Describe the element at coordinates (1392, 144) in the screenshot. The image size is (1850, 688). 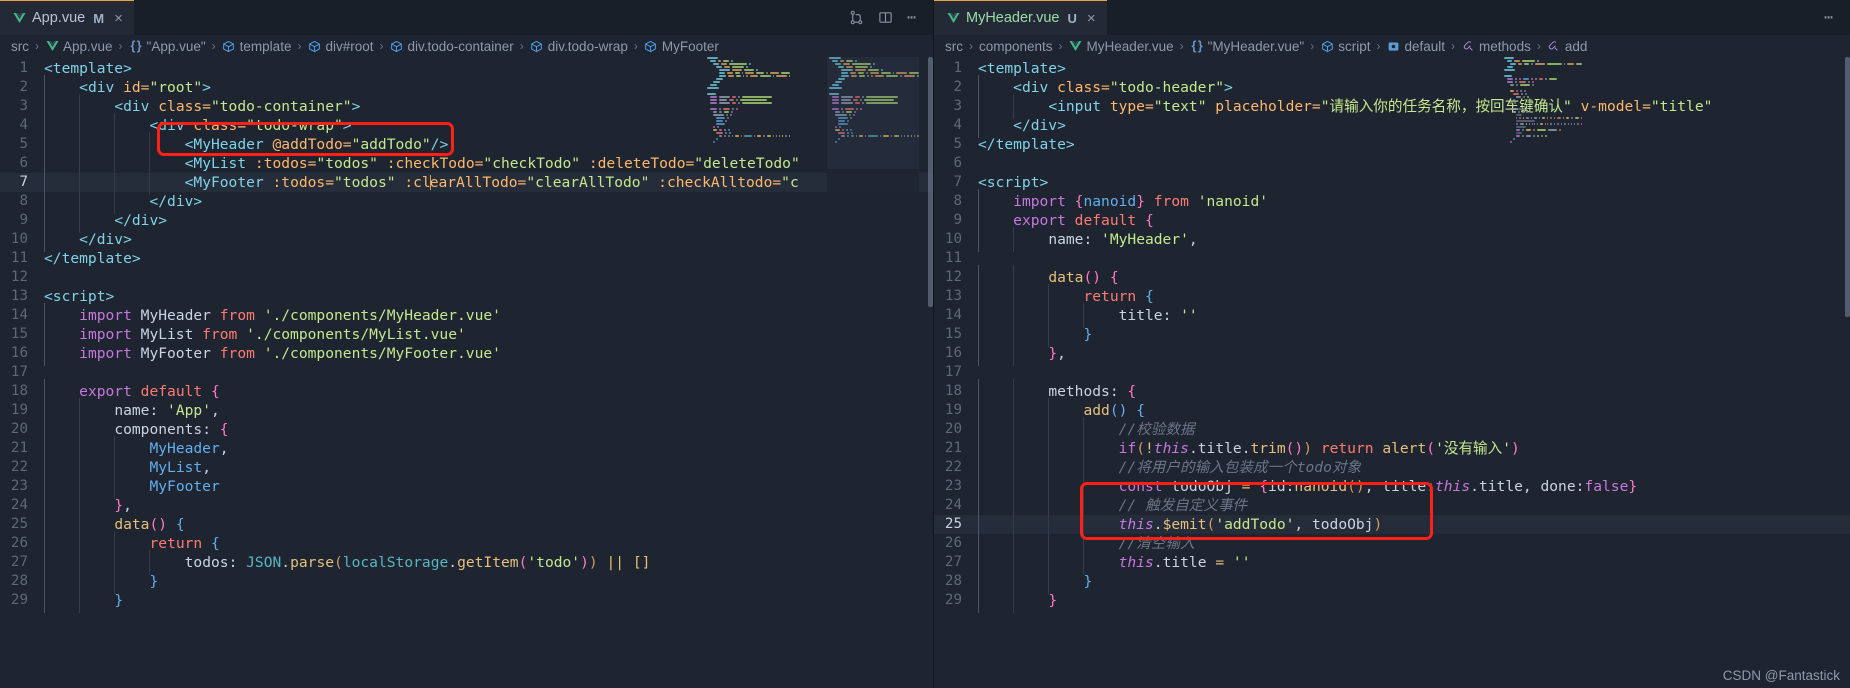
I see `code-line: 5 </template>` at that location.